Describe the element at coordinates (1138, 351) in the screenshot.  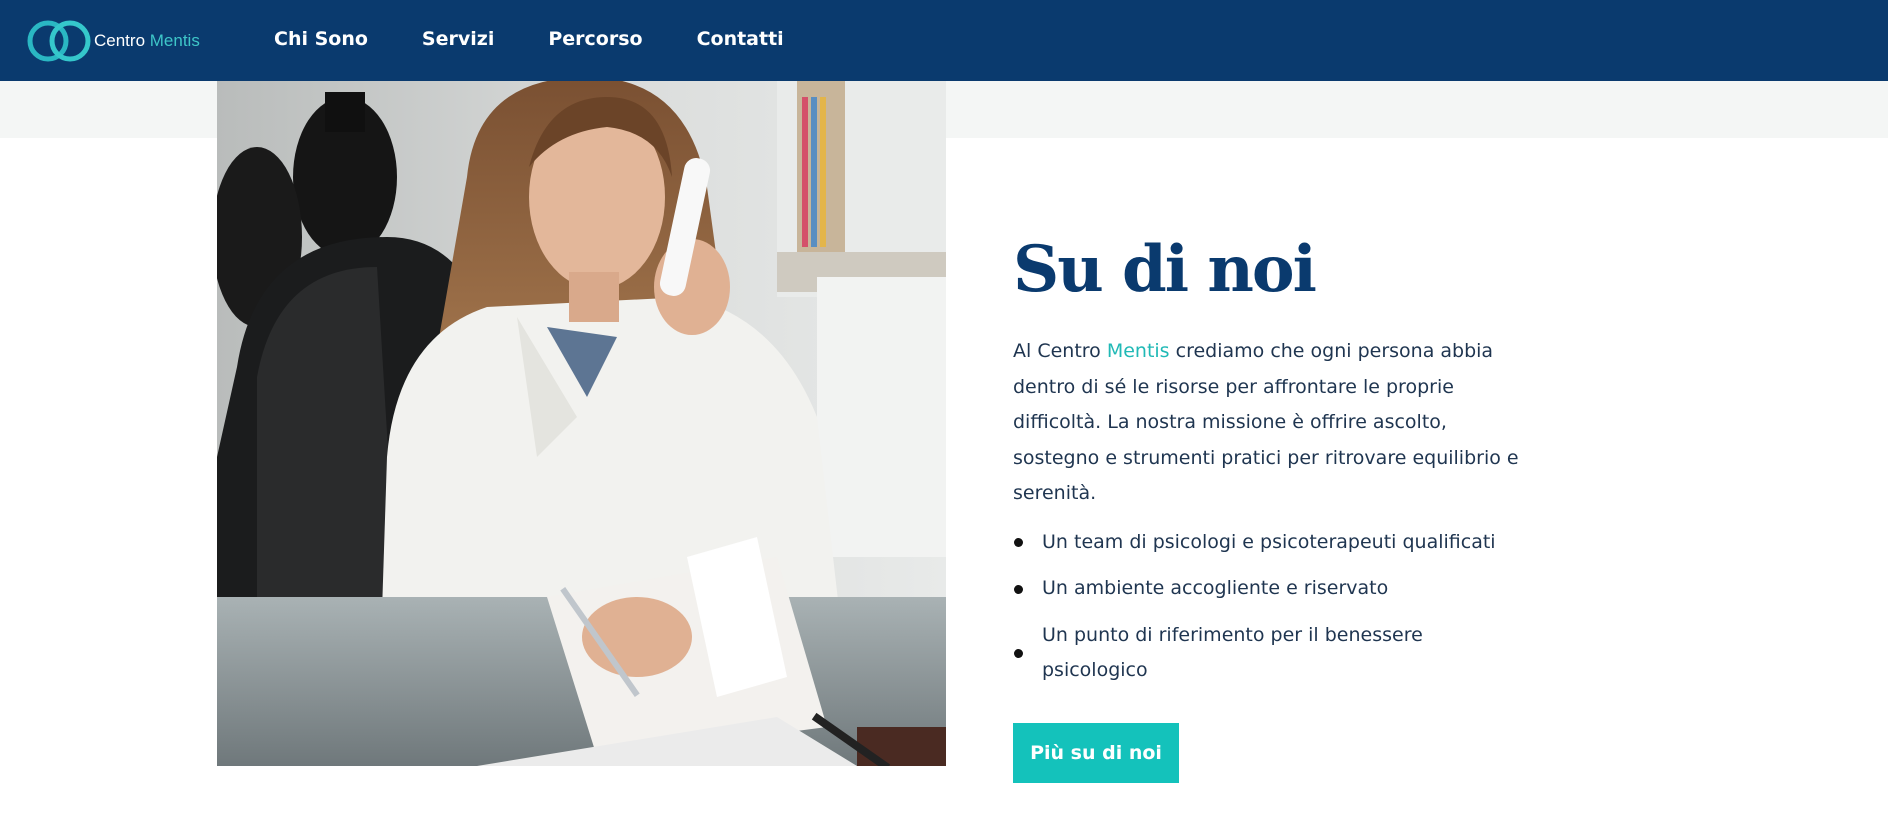
I see `intro-brand-highlight: Mentis` at that location.